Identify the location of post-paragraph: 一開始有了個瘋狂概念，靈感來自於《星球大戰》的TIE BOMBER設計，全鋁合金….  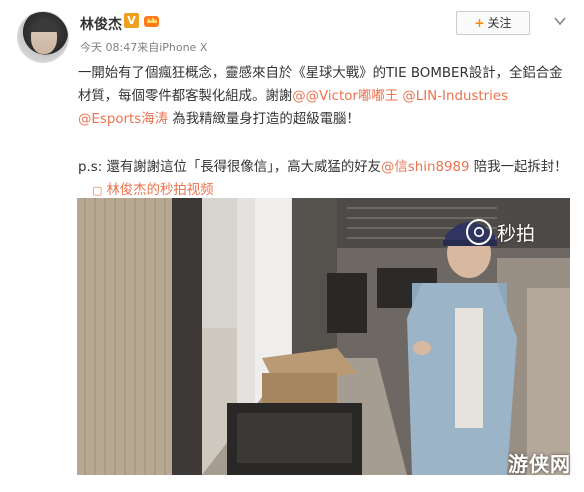
(323, 96).